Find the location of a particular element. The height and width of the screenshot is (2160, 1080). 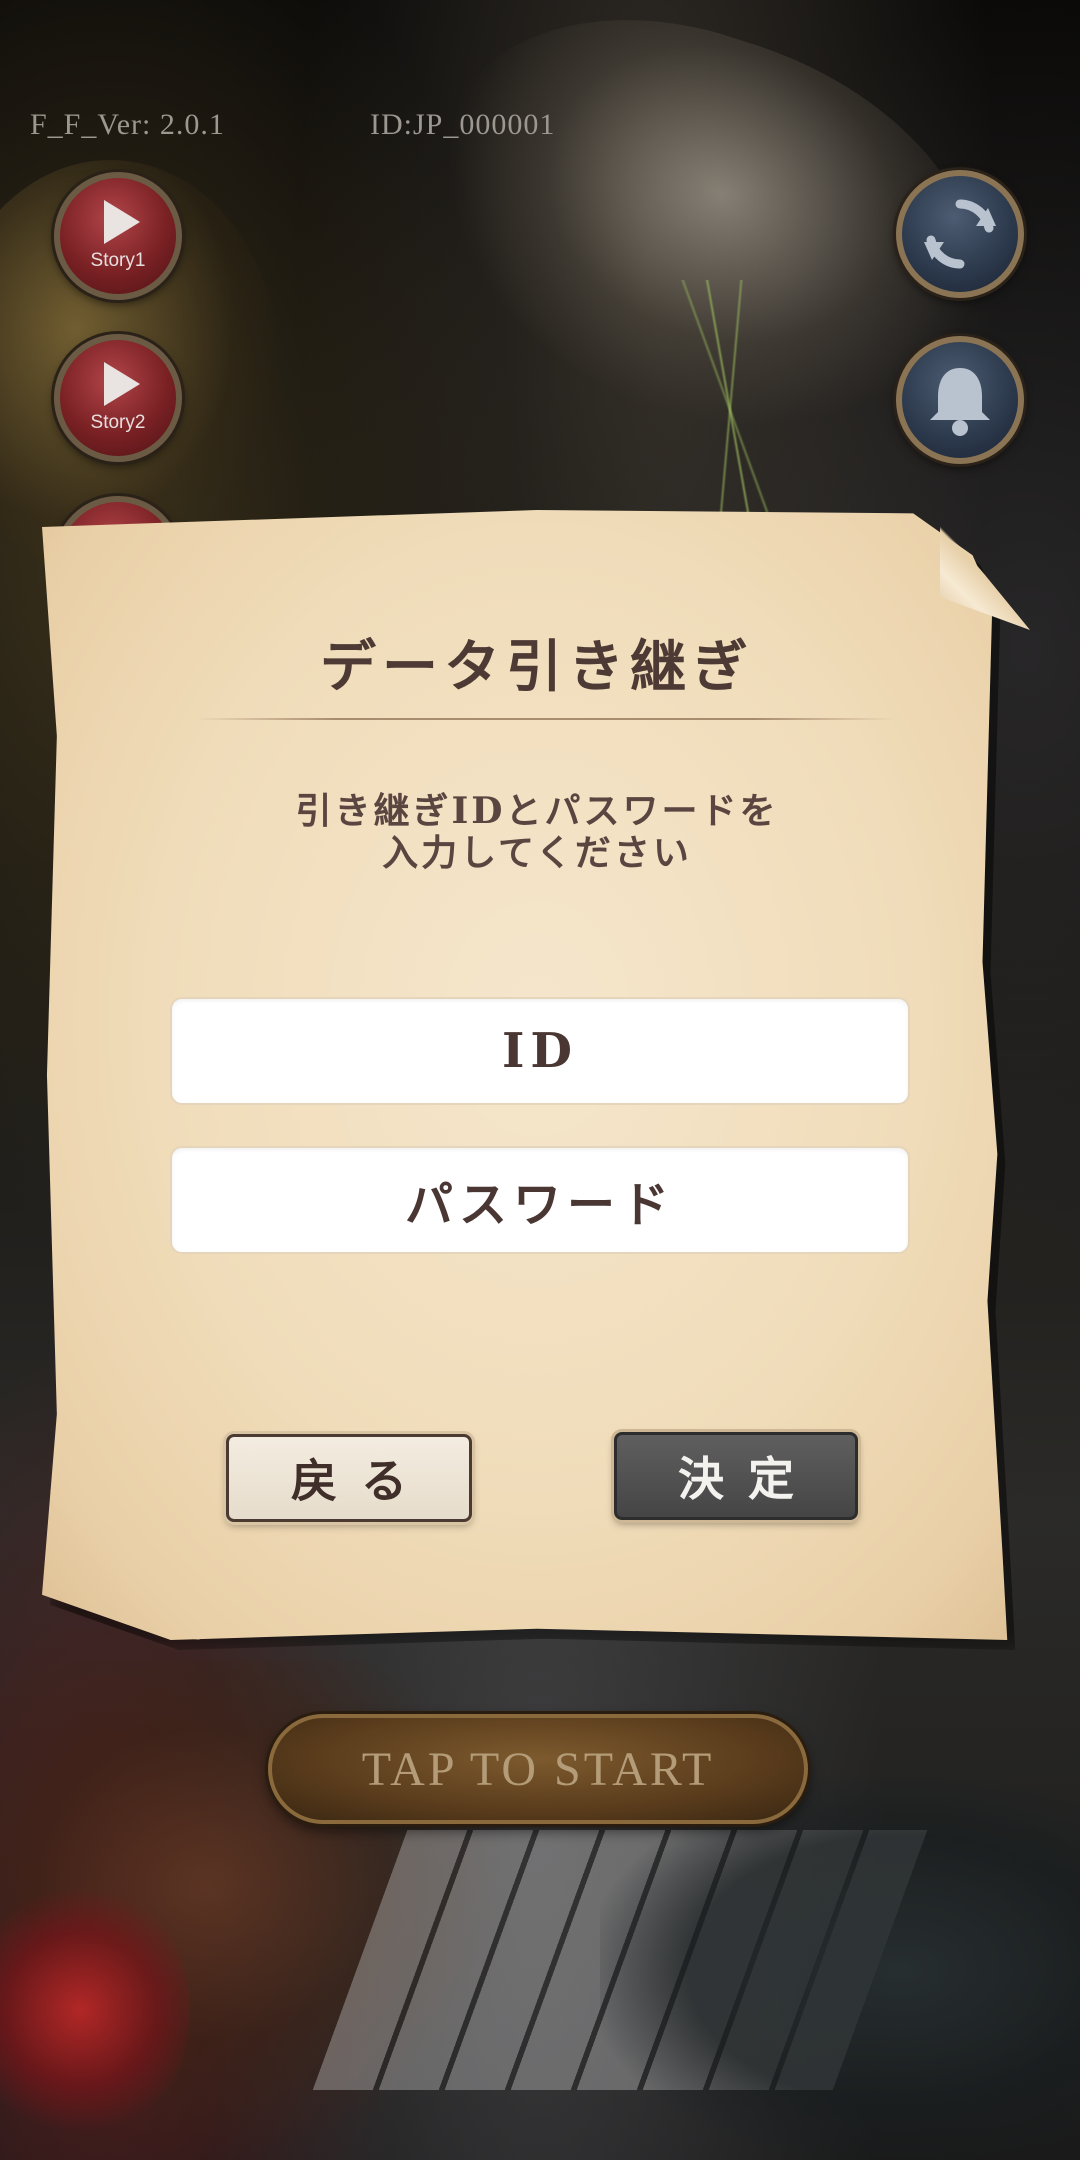

story2-button: Story2 is located at coordinates (118, 398).